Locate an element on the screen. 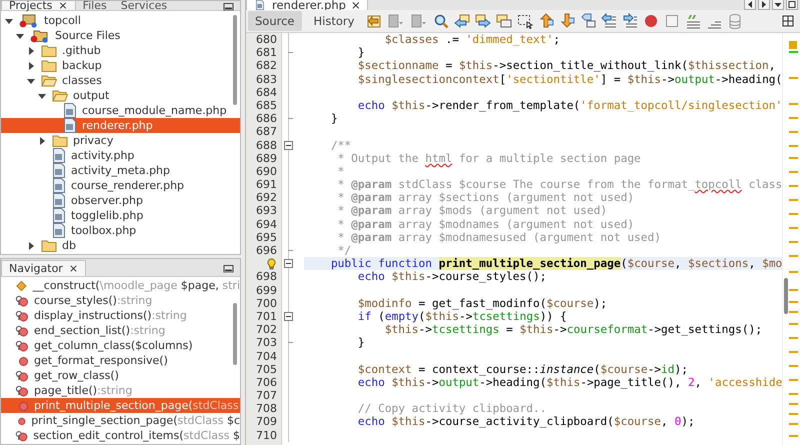 This screenshot has height=445, width=800. code-line: $singlesectioncontext['sectiontitle'] = $this->output->heading( is located at coordinates (569, 79).